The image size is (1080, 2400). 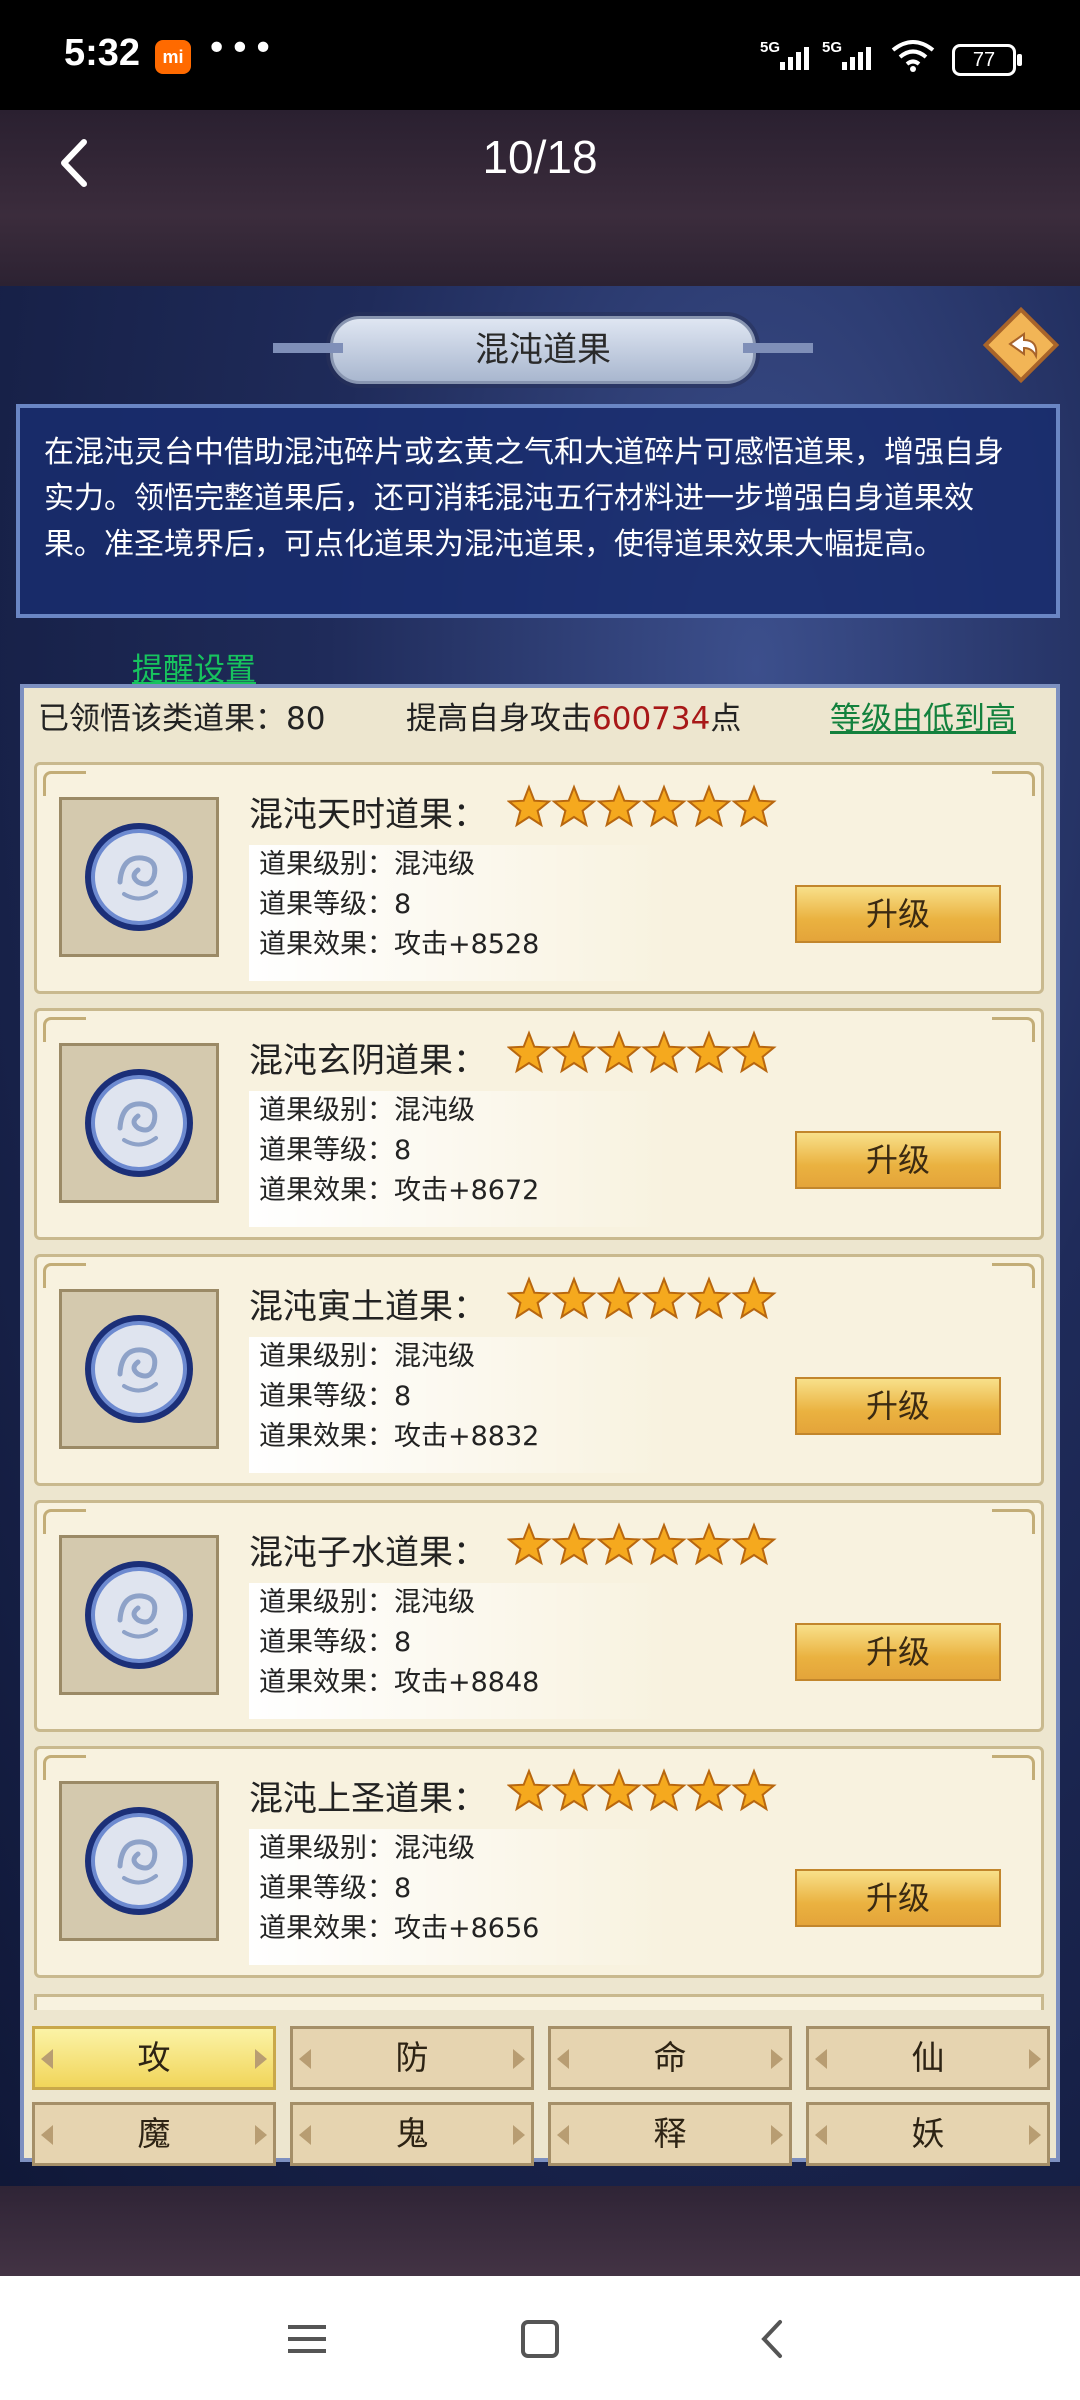 What do you see at coordinates (519, 2059) in the screenshot?
I see `tab-right-ornament` at bounding box center [519, 2059].